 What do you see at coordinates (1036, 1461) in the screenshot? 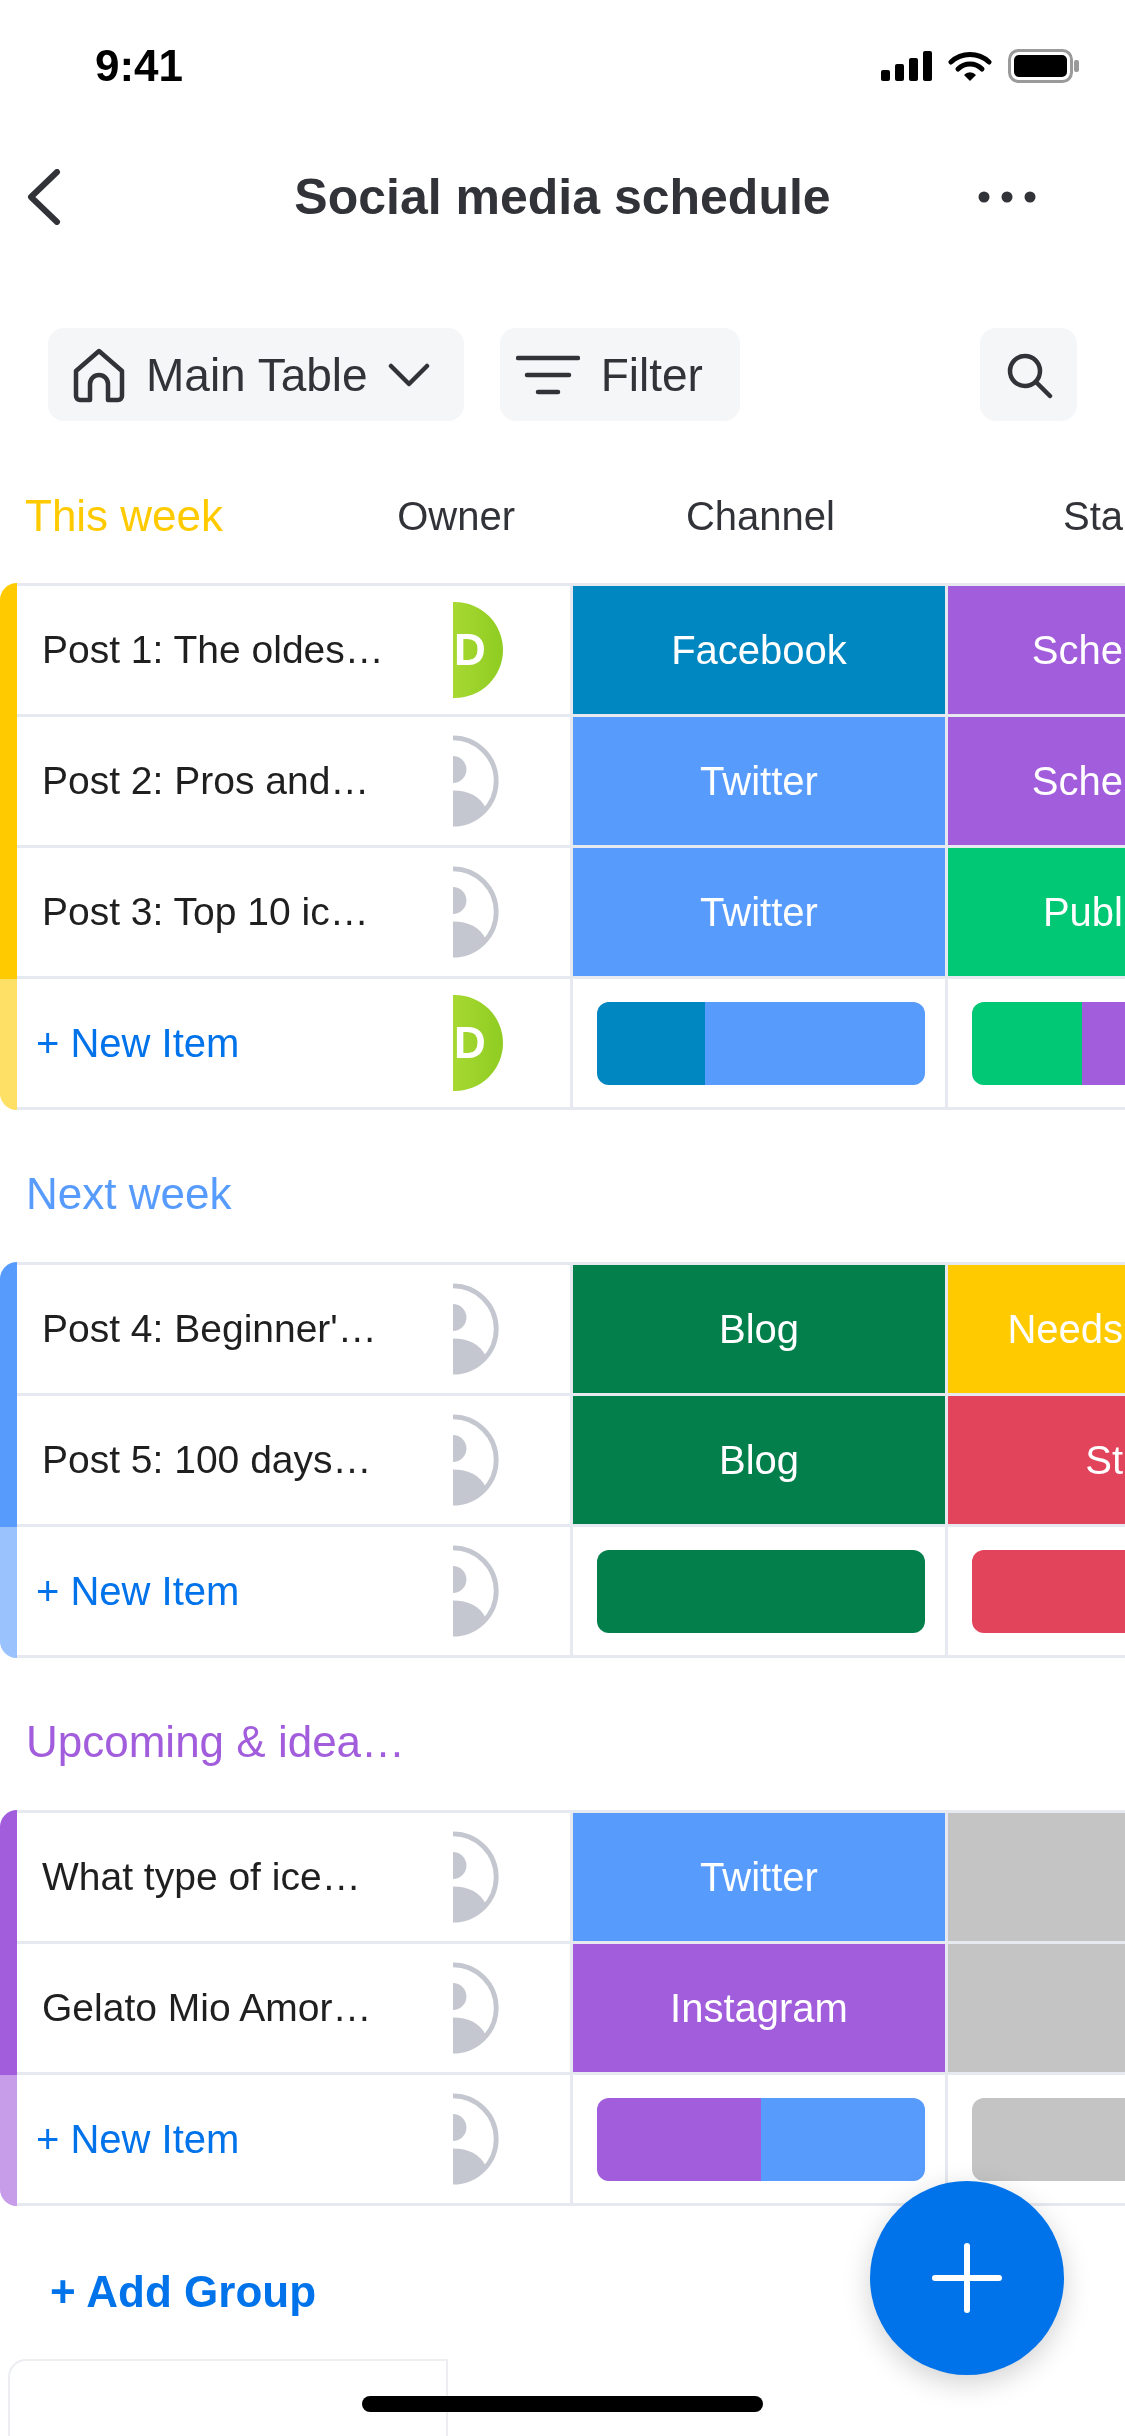
I see `status-cell: St` at bounding box center [1036, 1461].